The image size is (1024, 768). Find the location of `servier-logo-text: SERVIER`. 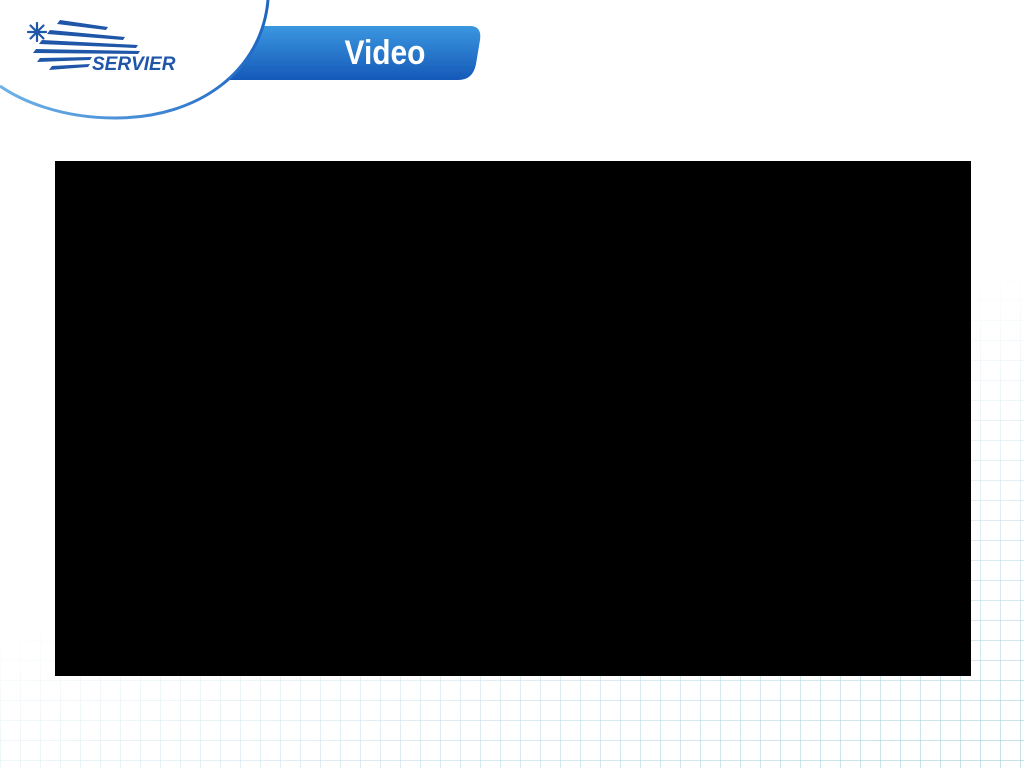

servier-logo-text: SERVIER is located at coordinates (134, 64).